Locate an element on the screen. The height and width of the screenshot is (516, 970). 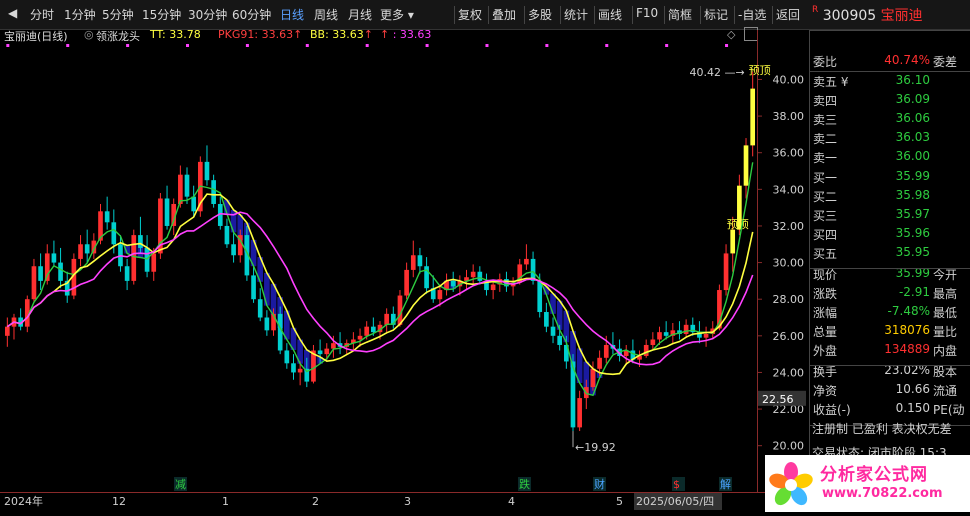
period-tab-0: 分时 is located at coordinates (42, 14).